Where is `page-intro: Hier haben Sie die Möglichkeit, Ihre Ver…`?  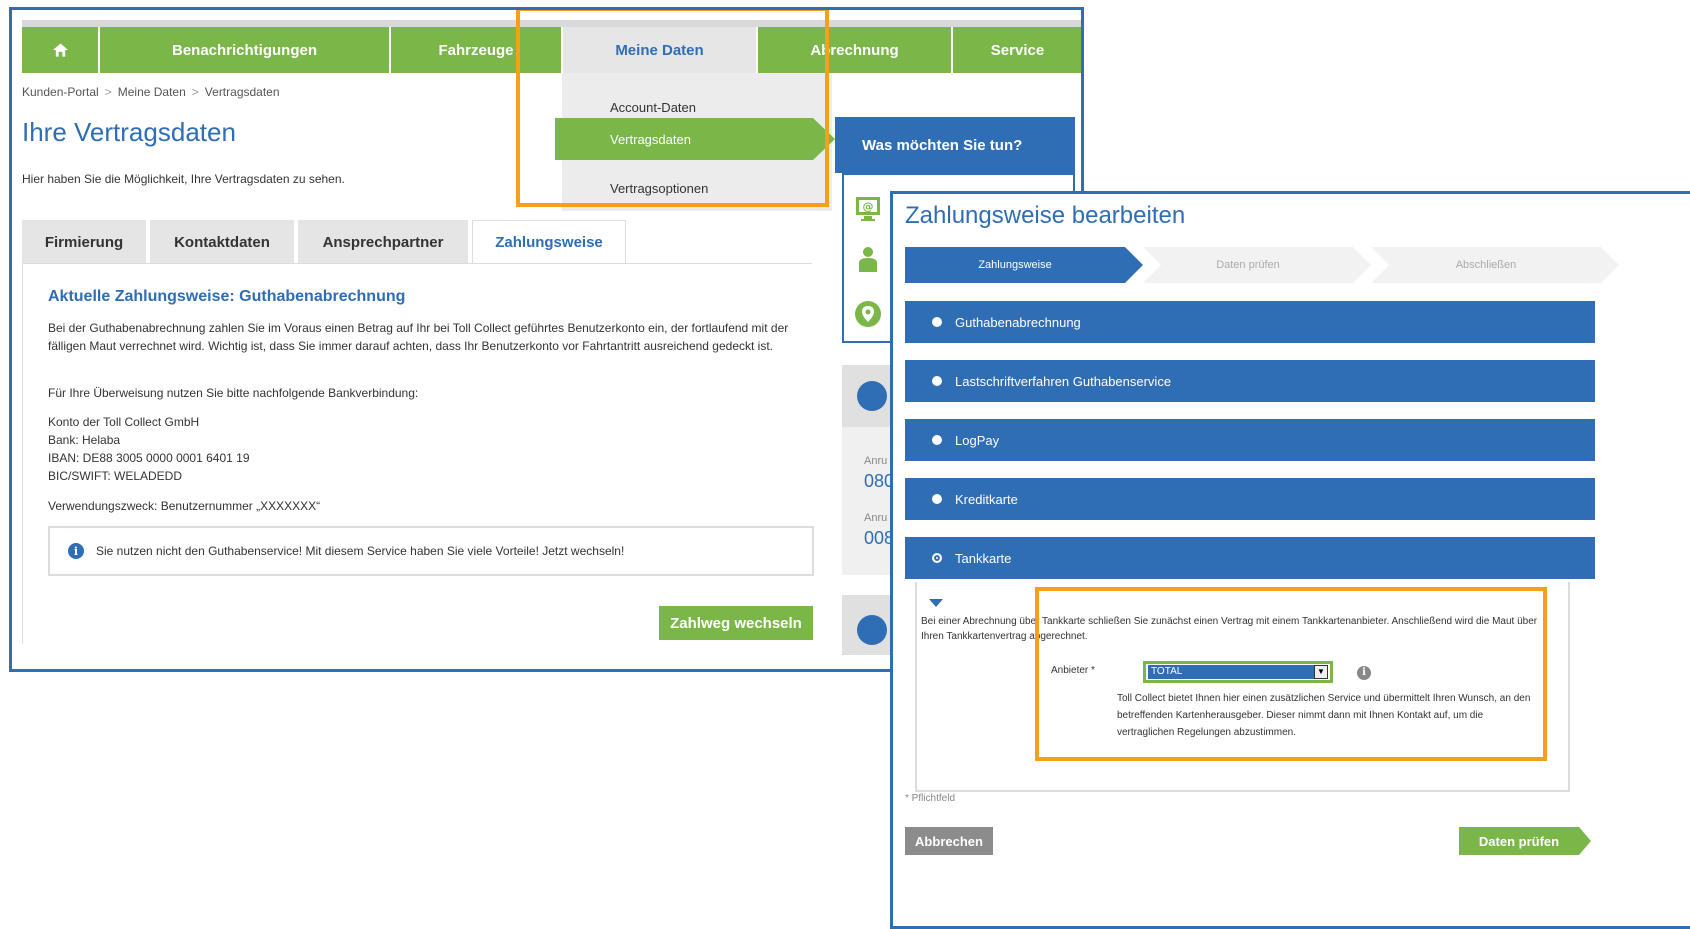
page-intro: Hier haben Sie die Möglichkeit, Ihre Ver… is located at coordinates (183, 179).